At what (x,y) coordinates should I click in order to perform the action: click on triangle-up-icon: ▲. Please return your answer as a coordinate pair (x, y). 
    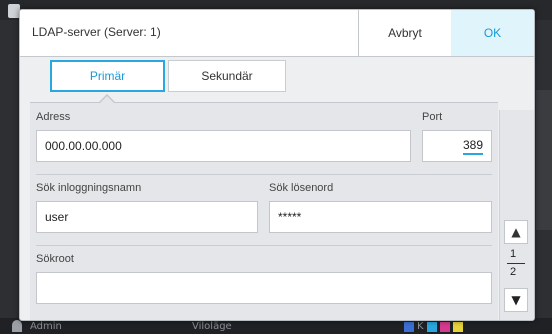
    Looking at the image, I should click on (516, 232).